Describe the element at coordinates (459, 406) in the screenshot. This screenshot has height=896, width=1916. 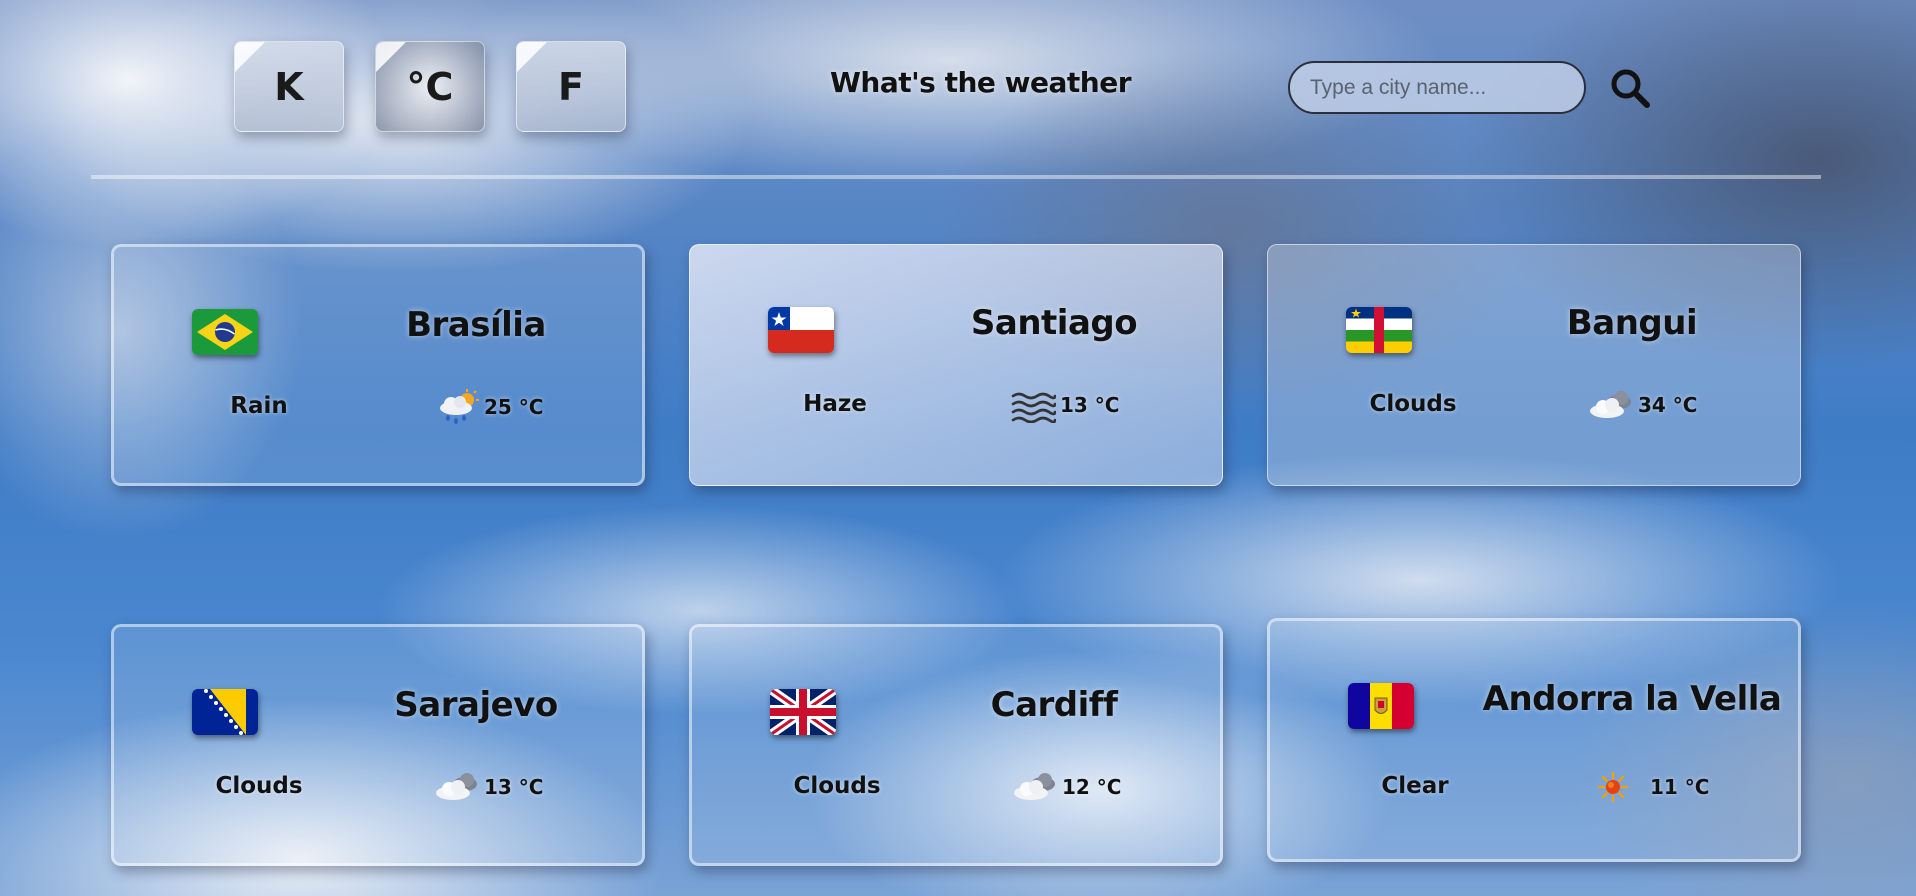
I see `rain-sun-icon` at that location.